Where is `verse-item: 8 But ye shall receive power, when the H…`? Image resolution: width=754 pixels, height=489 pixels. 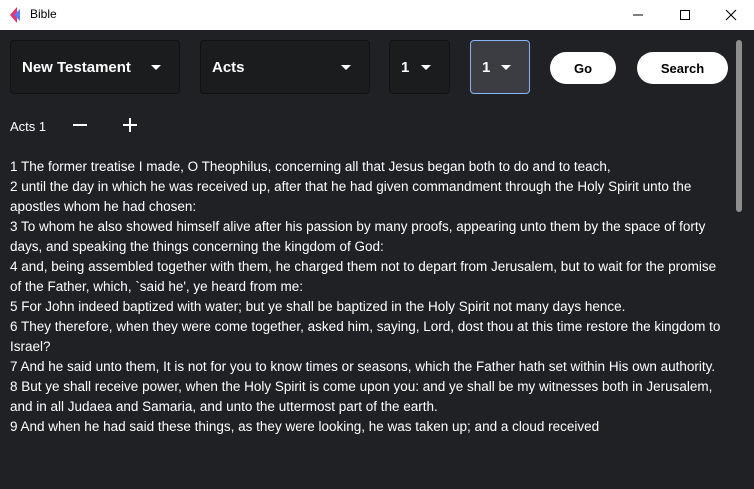 verse-item: 8 But ye shall receive power, when the H… is located at coordinates (361, 396).